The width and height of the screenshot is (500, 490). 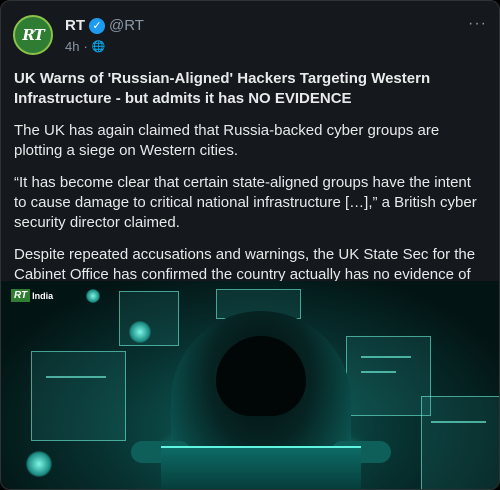 I want to click on media-watermark-label: India, so click(x=43, y=295).